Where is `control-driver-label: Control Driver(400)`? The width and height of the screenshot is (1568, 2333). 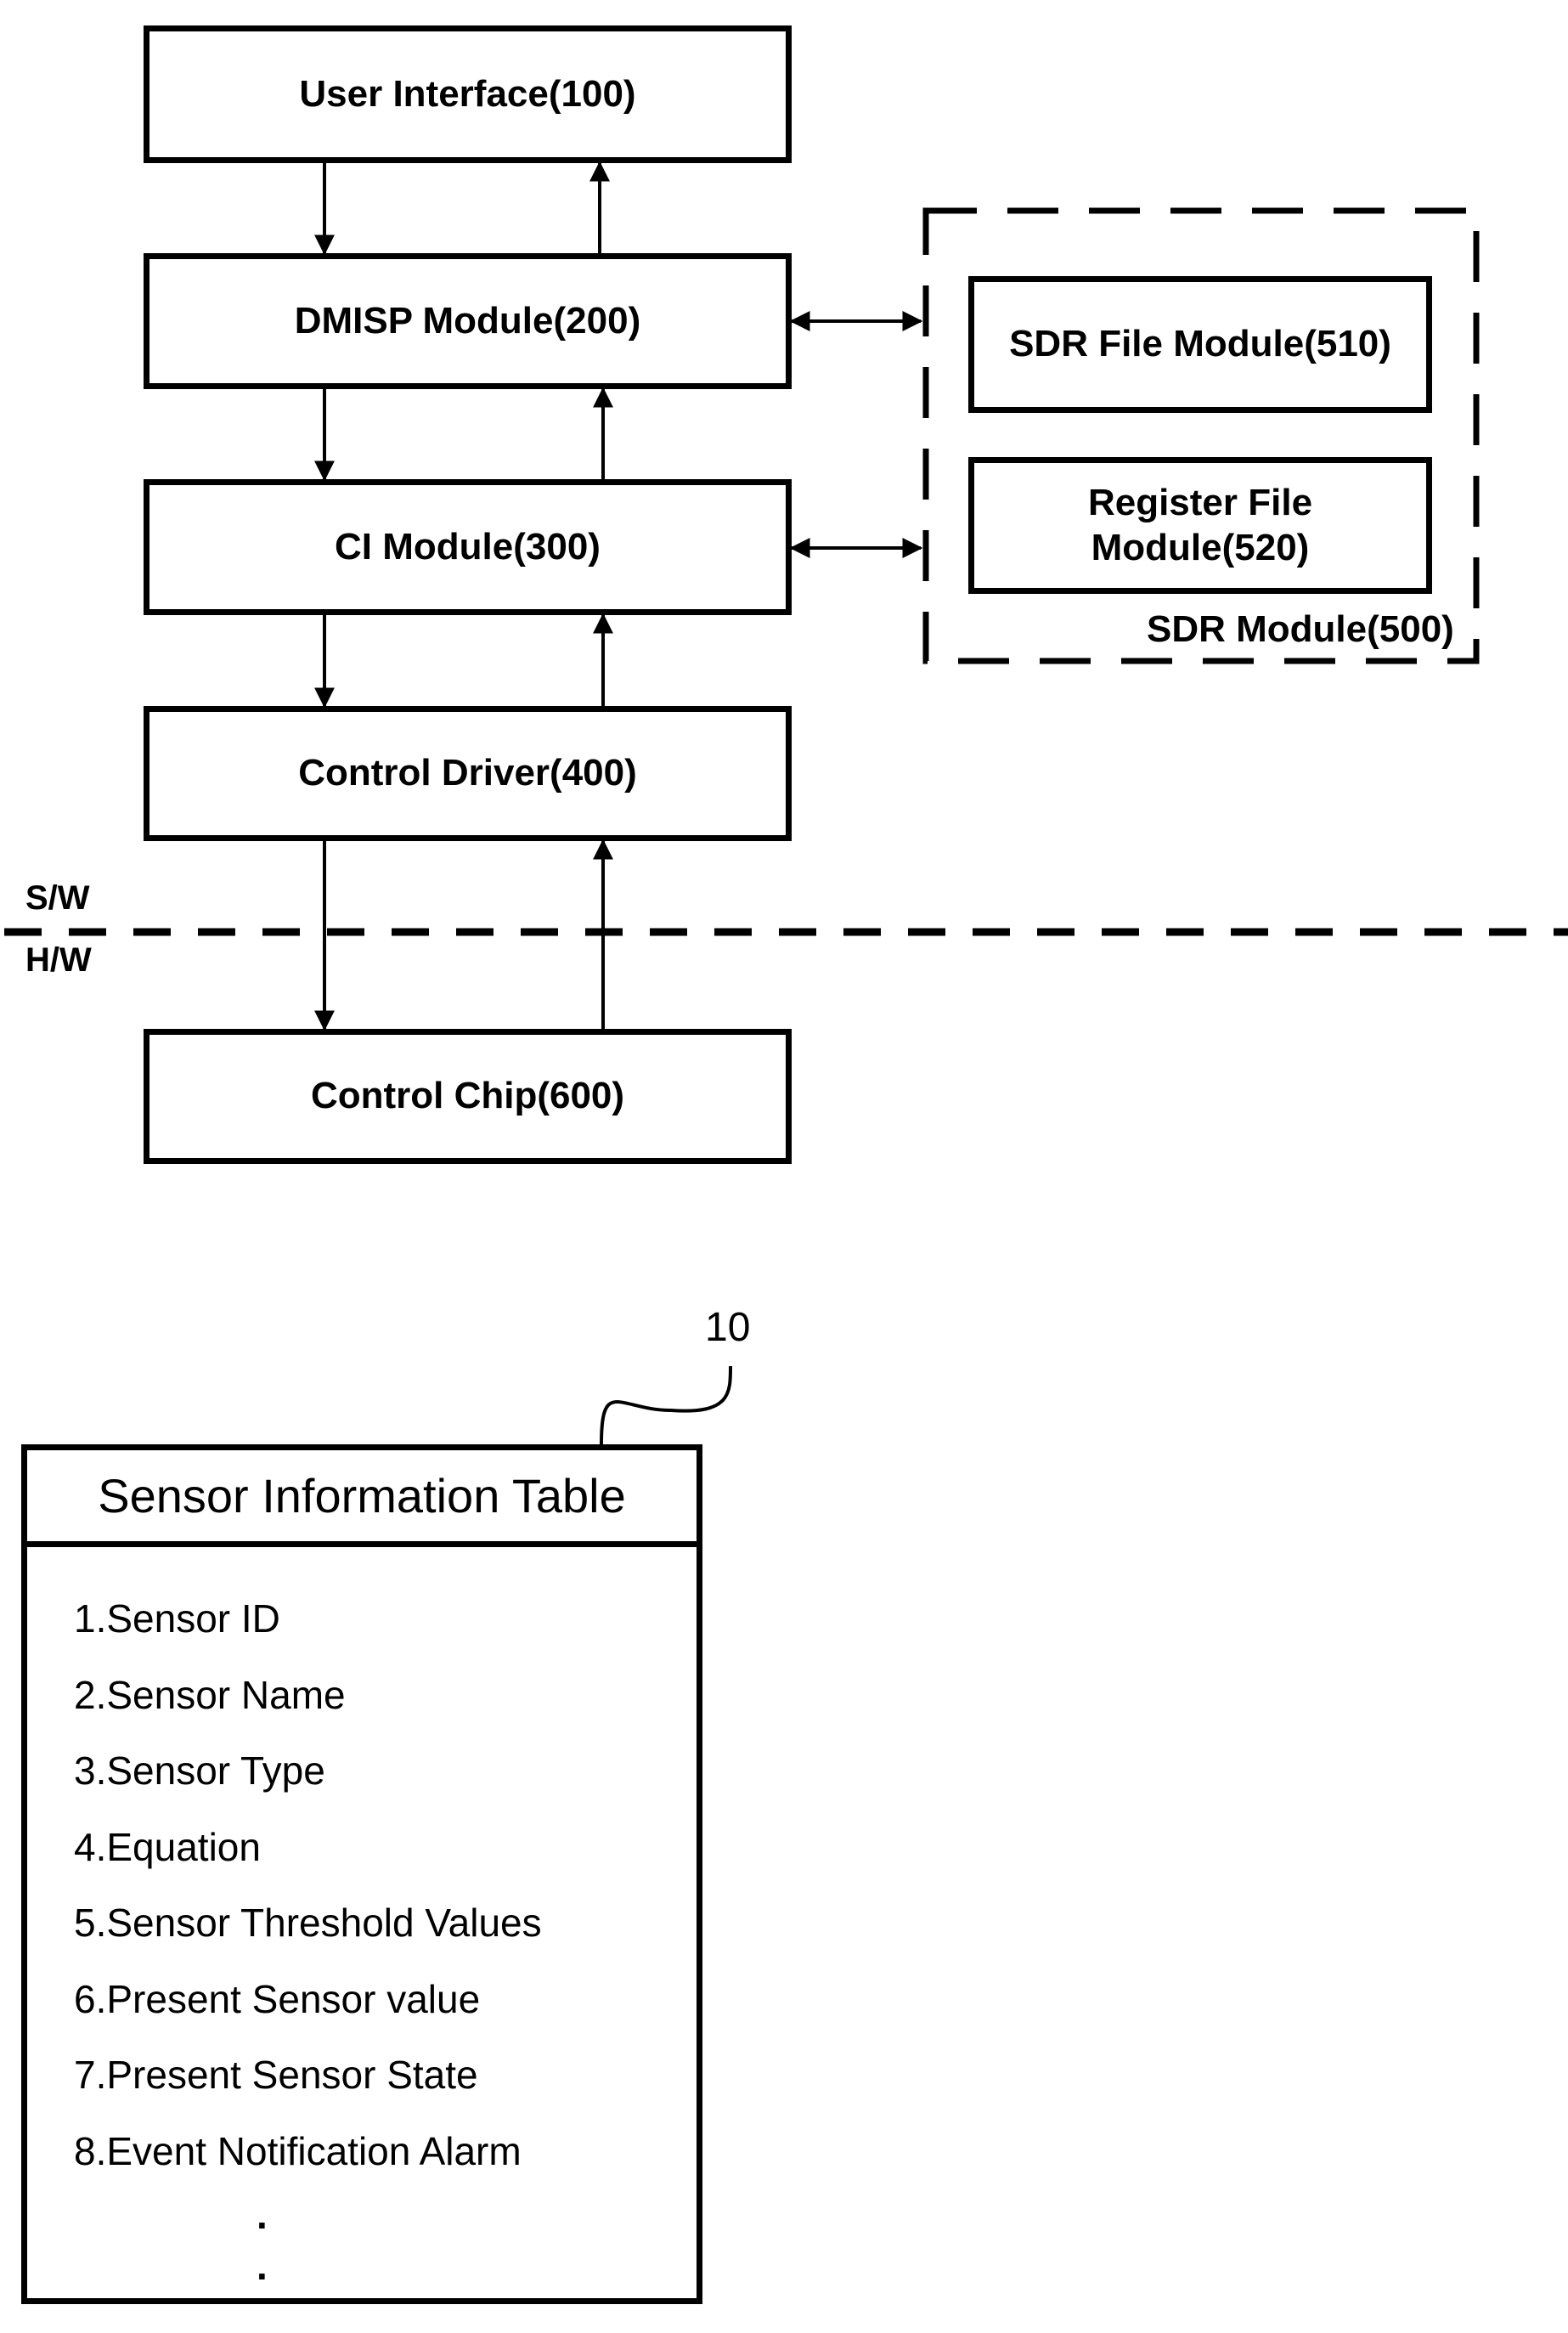
control-driver-label: Control Driver(400) is located at coordinates (467, 773).